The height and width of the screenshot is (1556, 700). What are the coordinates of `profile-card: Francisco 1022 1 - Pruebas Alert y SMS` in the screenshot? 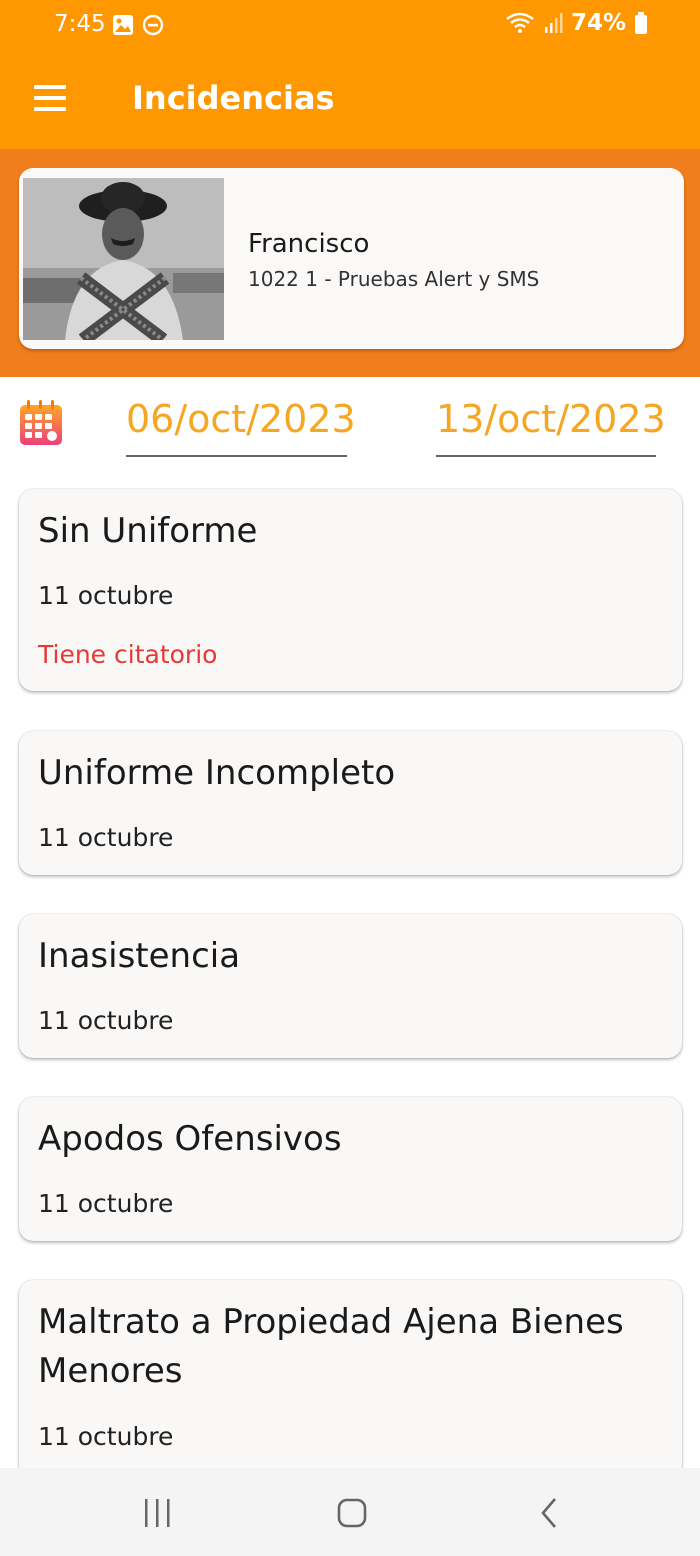 It's located at (351, 258).